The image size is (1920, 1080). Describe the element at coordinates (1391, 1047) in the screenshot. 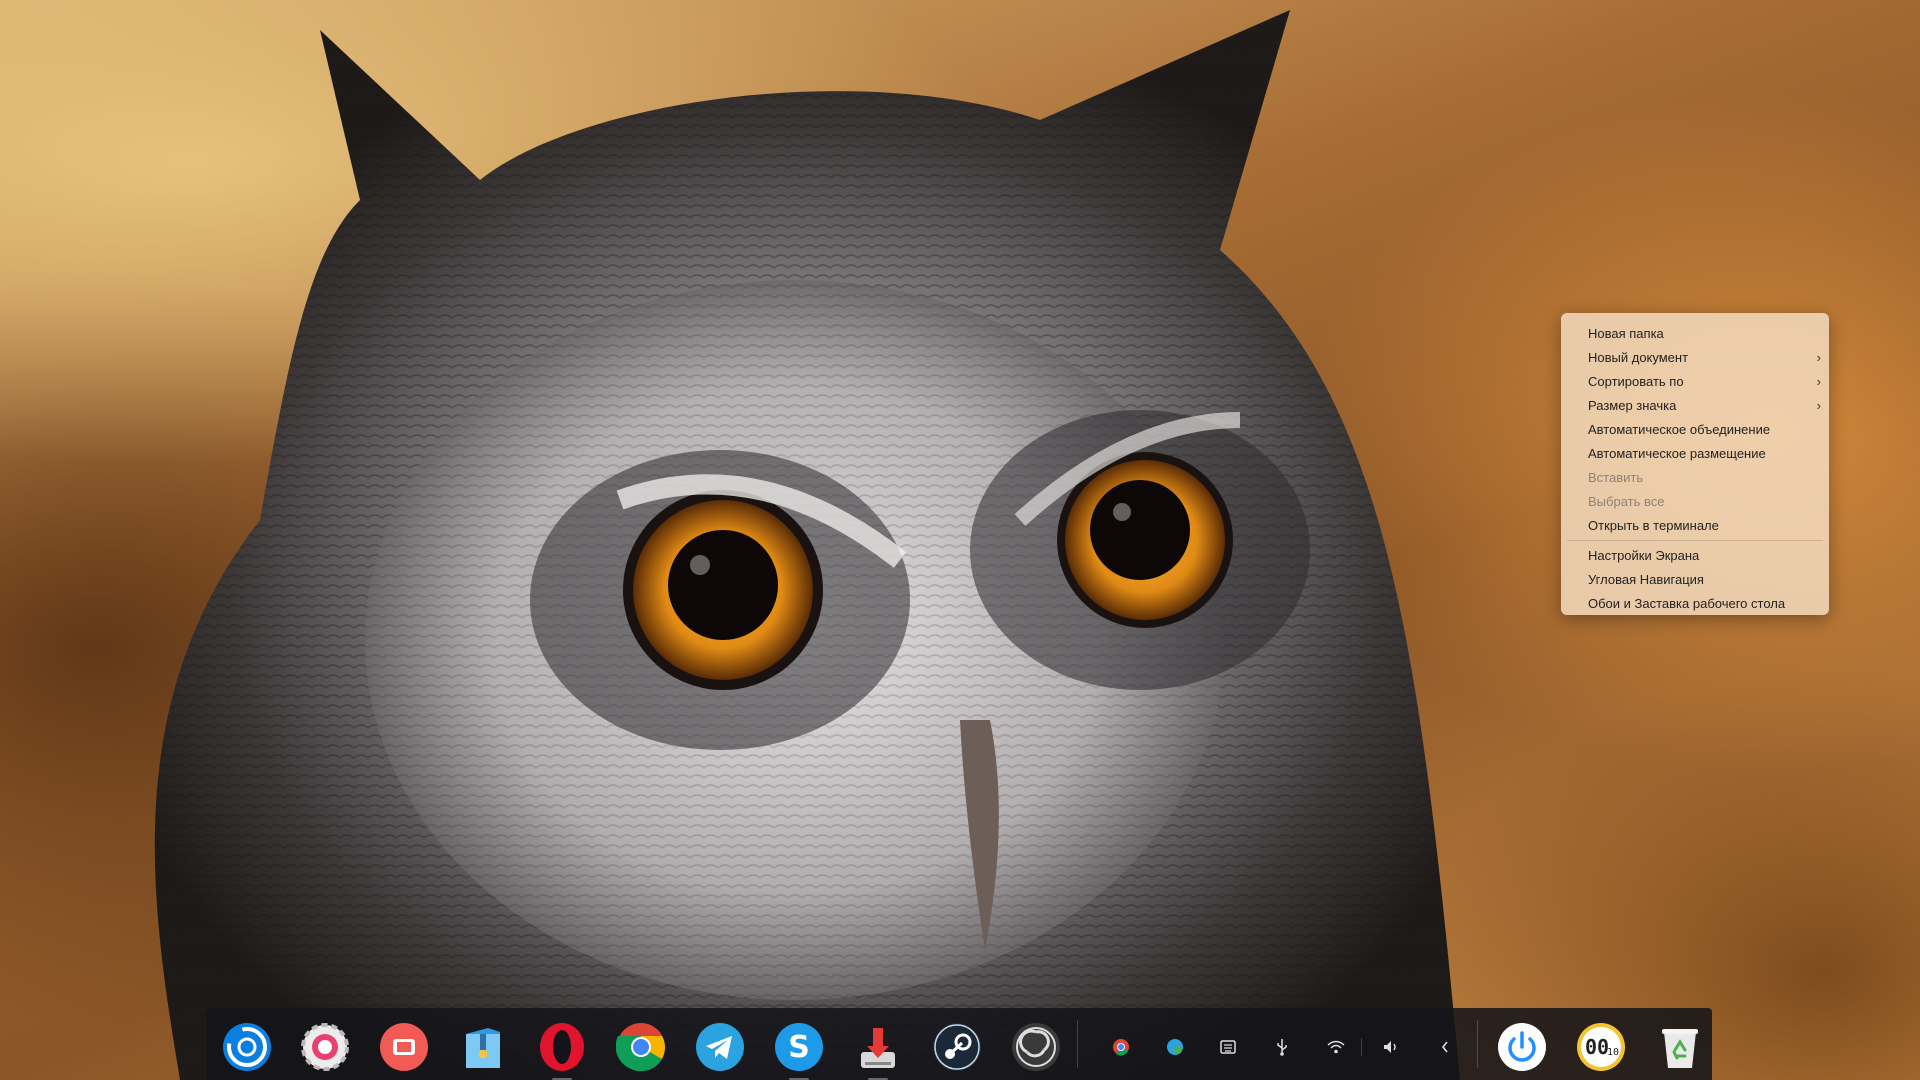

I see `volume-icon` at that location.